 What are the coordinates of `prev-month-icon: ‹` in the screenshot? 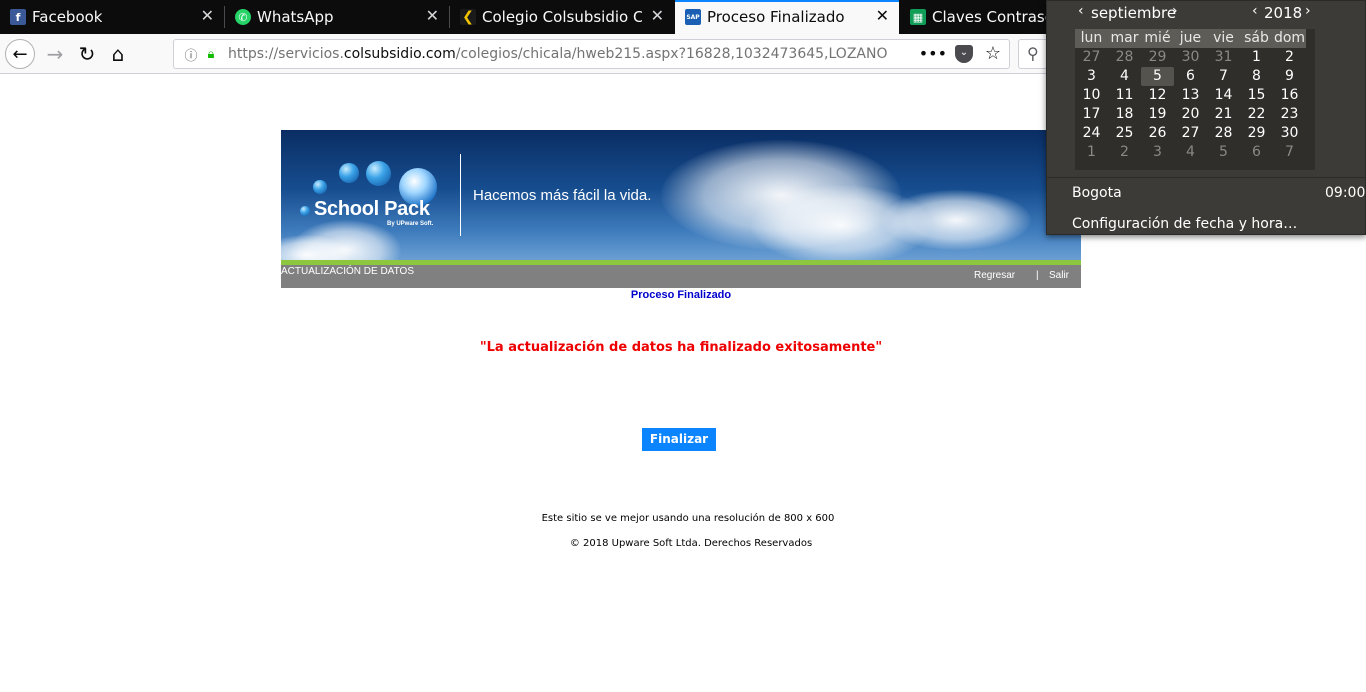 It's located at (1081, 11).